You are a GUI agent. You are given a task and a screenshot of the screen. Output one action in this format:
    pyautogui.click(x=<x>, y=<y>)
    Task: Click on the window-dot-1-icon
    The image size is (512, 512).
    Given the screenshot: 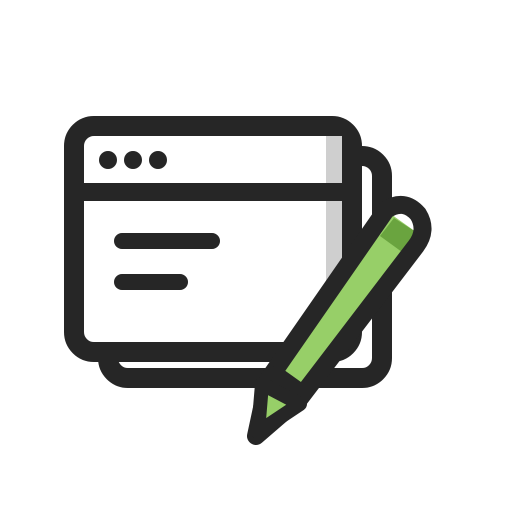 What is the action you would take?
    pyautogui.click(x=108, y=160)
    